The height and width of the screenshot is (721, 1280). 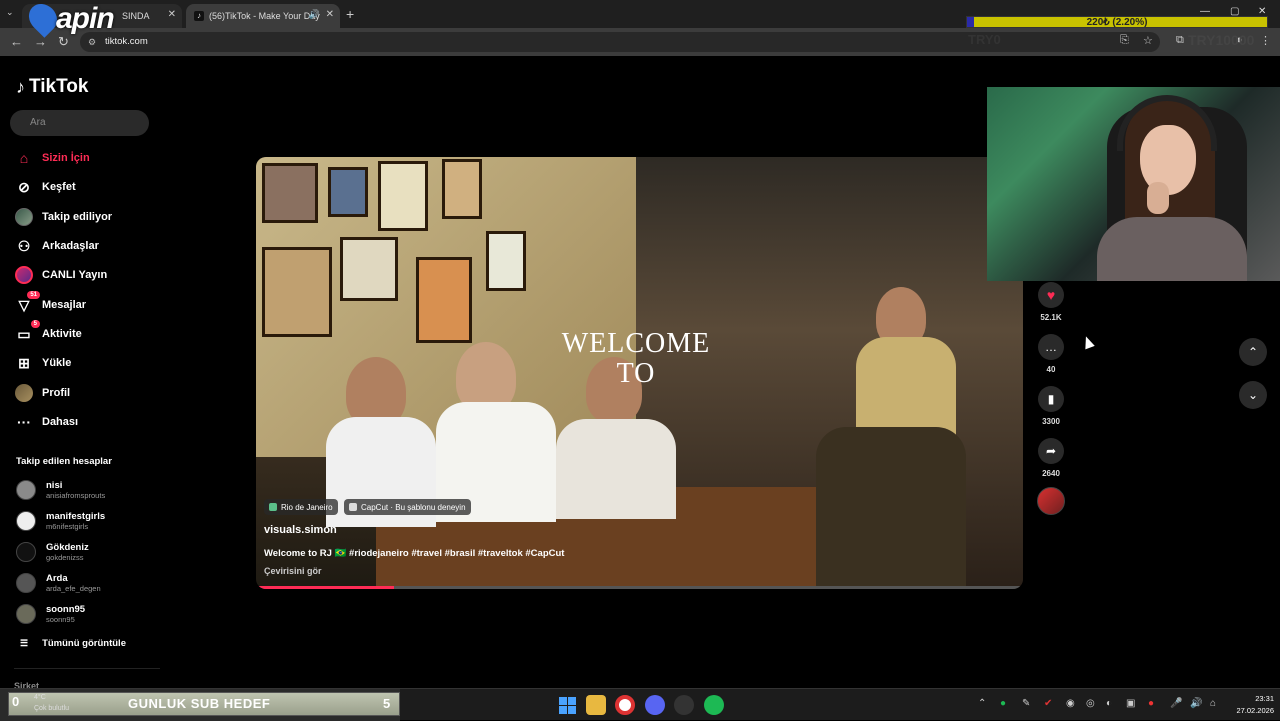 I want to click on save-count: 3300, so click(x=1051, y=421).